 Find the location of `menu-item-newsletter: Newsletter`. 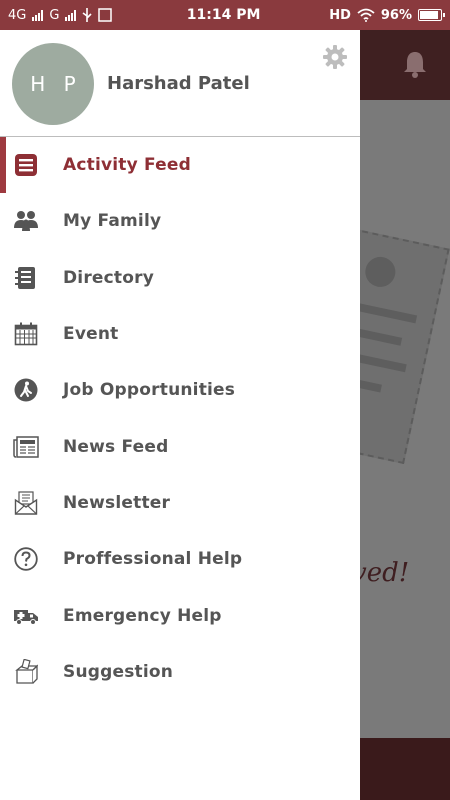

menu-item-newsletter: Newsletter is located at coordinates (180, 503).